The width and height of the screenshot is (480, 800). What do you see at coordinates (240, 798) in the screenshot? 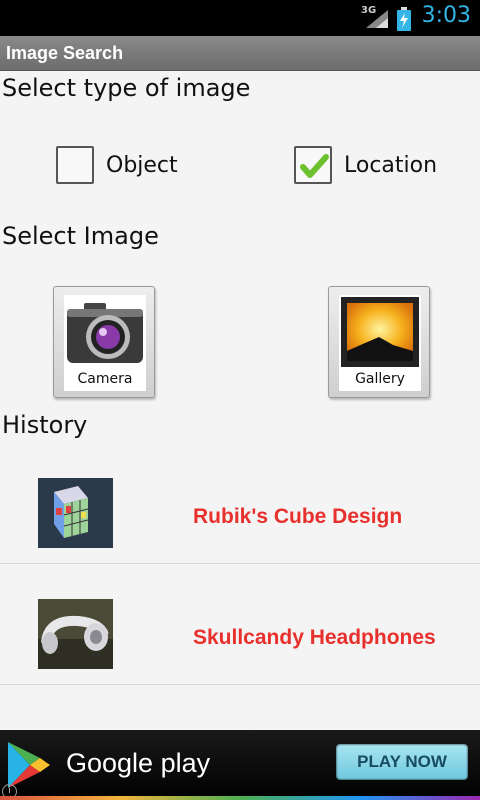
I see `ad-color-stripe` at bounding box center [240, 798].